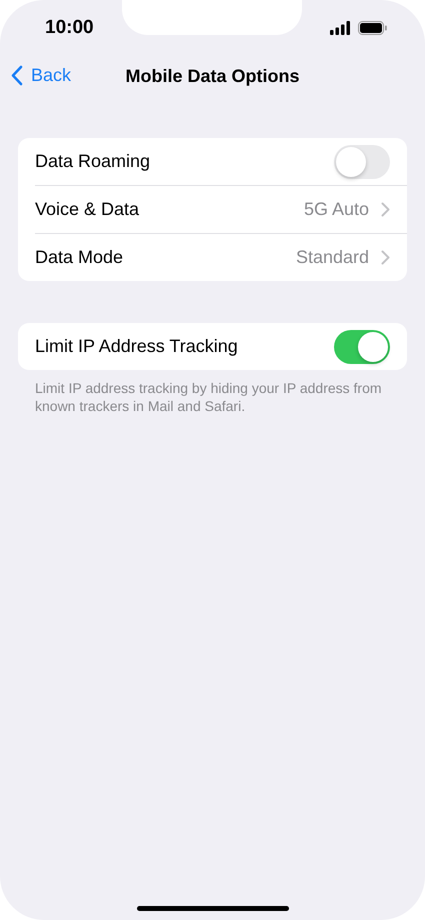 This screenshot has width=425, height=920. I want to click on battery-icon, so click(372, 28).